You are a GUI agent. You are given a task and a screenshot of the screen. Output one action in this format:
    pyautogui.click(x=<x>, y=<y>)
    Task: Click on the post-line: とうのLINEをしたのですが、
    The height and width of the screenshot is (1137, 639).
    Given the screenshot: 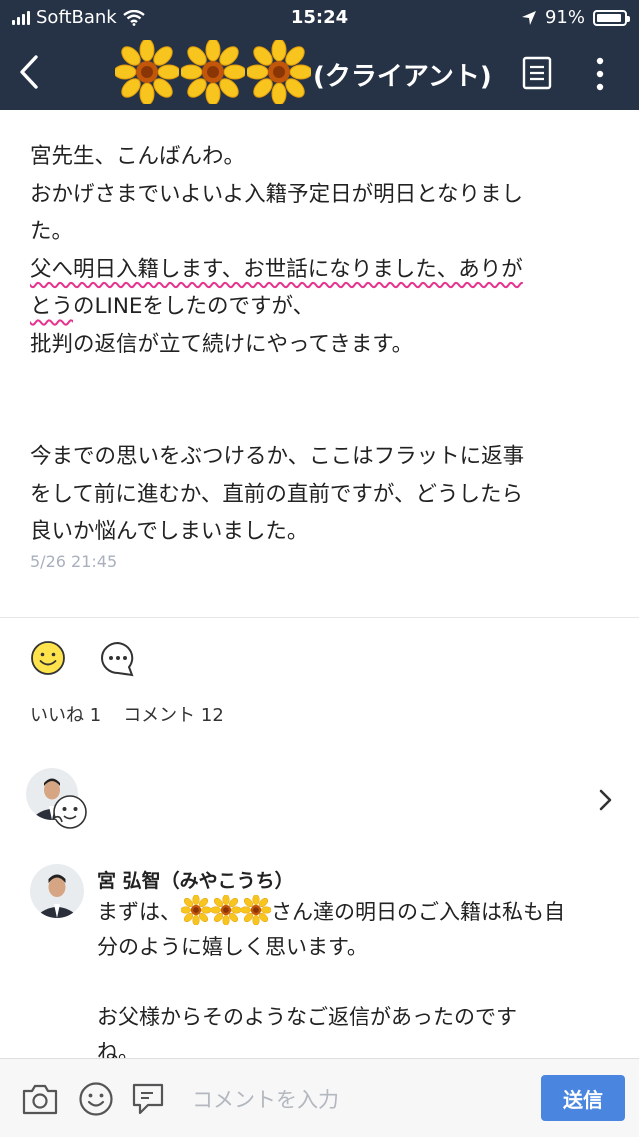 What is the action you would take?
    pyautogui.click(x=315, y=307)
    